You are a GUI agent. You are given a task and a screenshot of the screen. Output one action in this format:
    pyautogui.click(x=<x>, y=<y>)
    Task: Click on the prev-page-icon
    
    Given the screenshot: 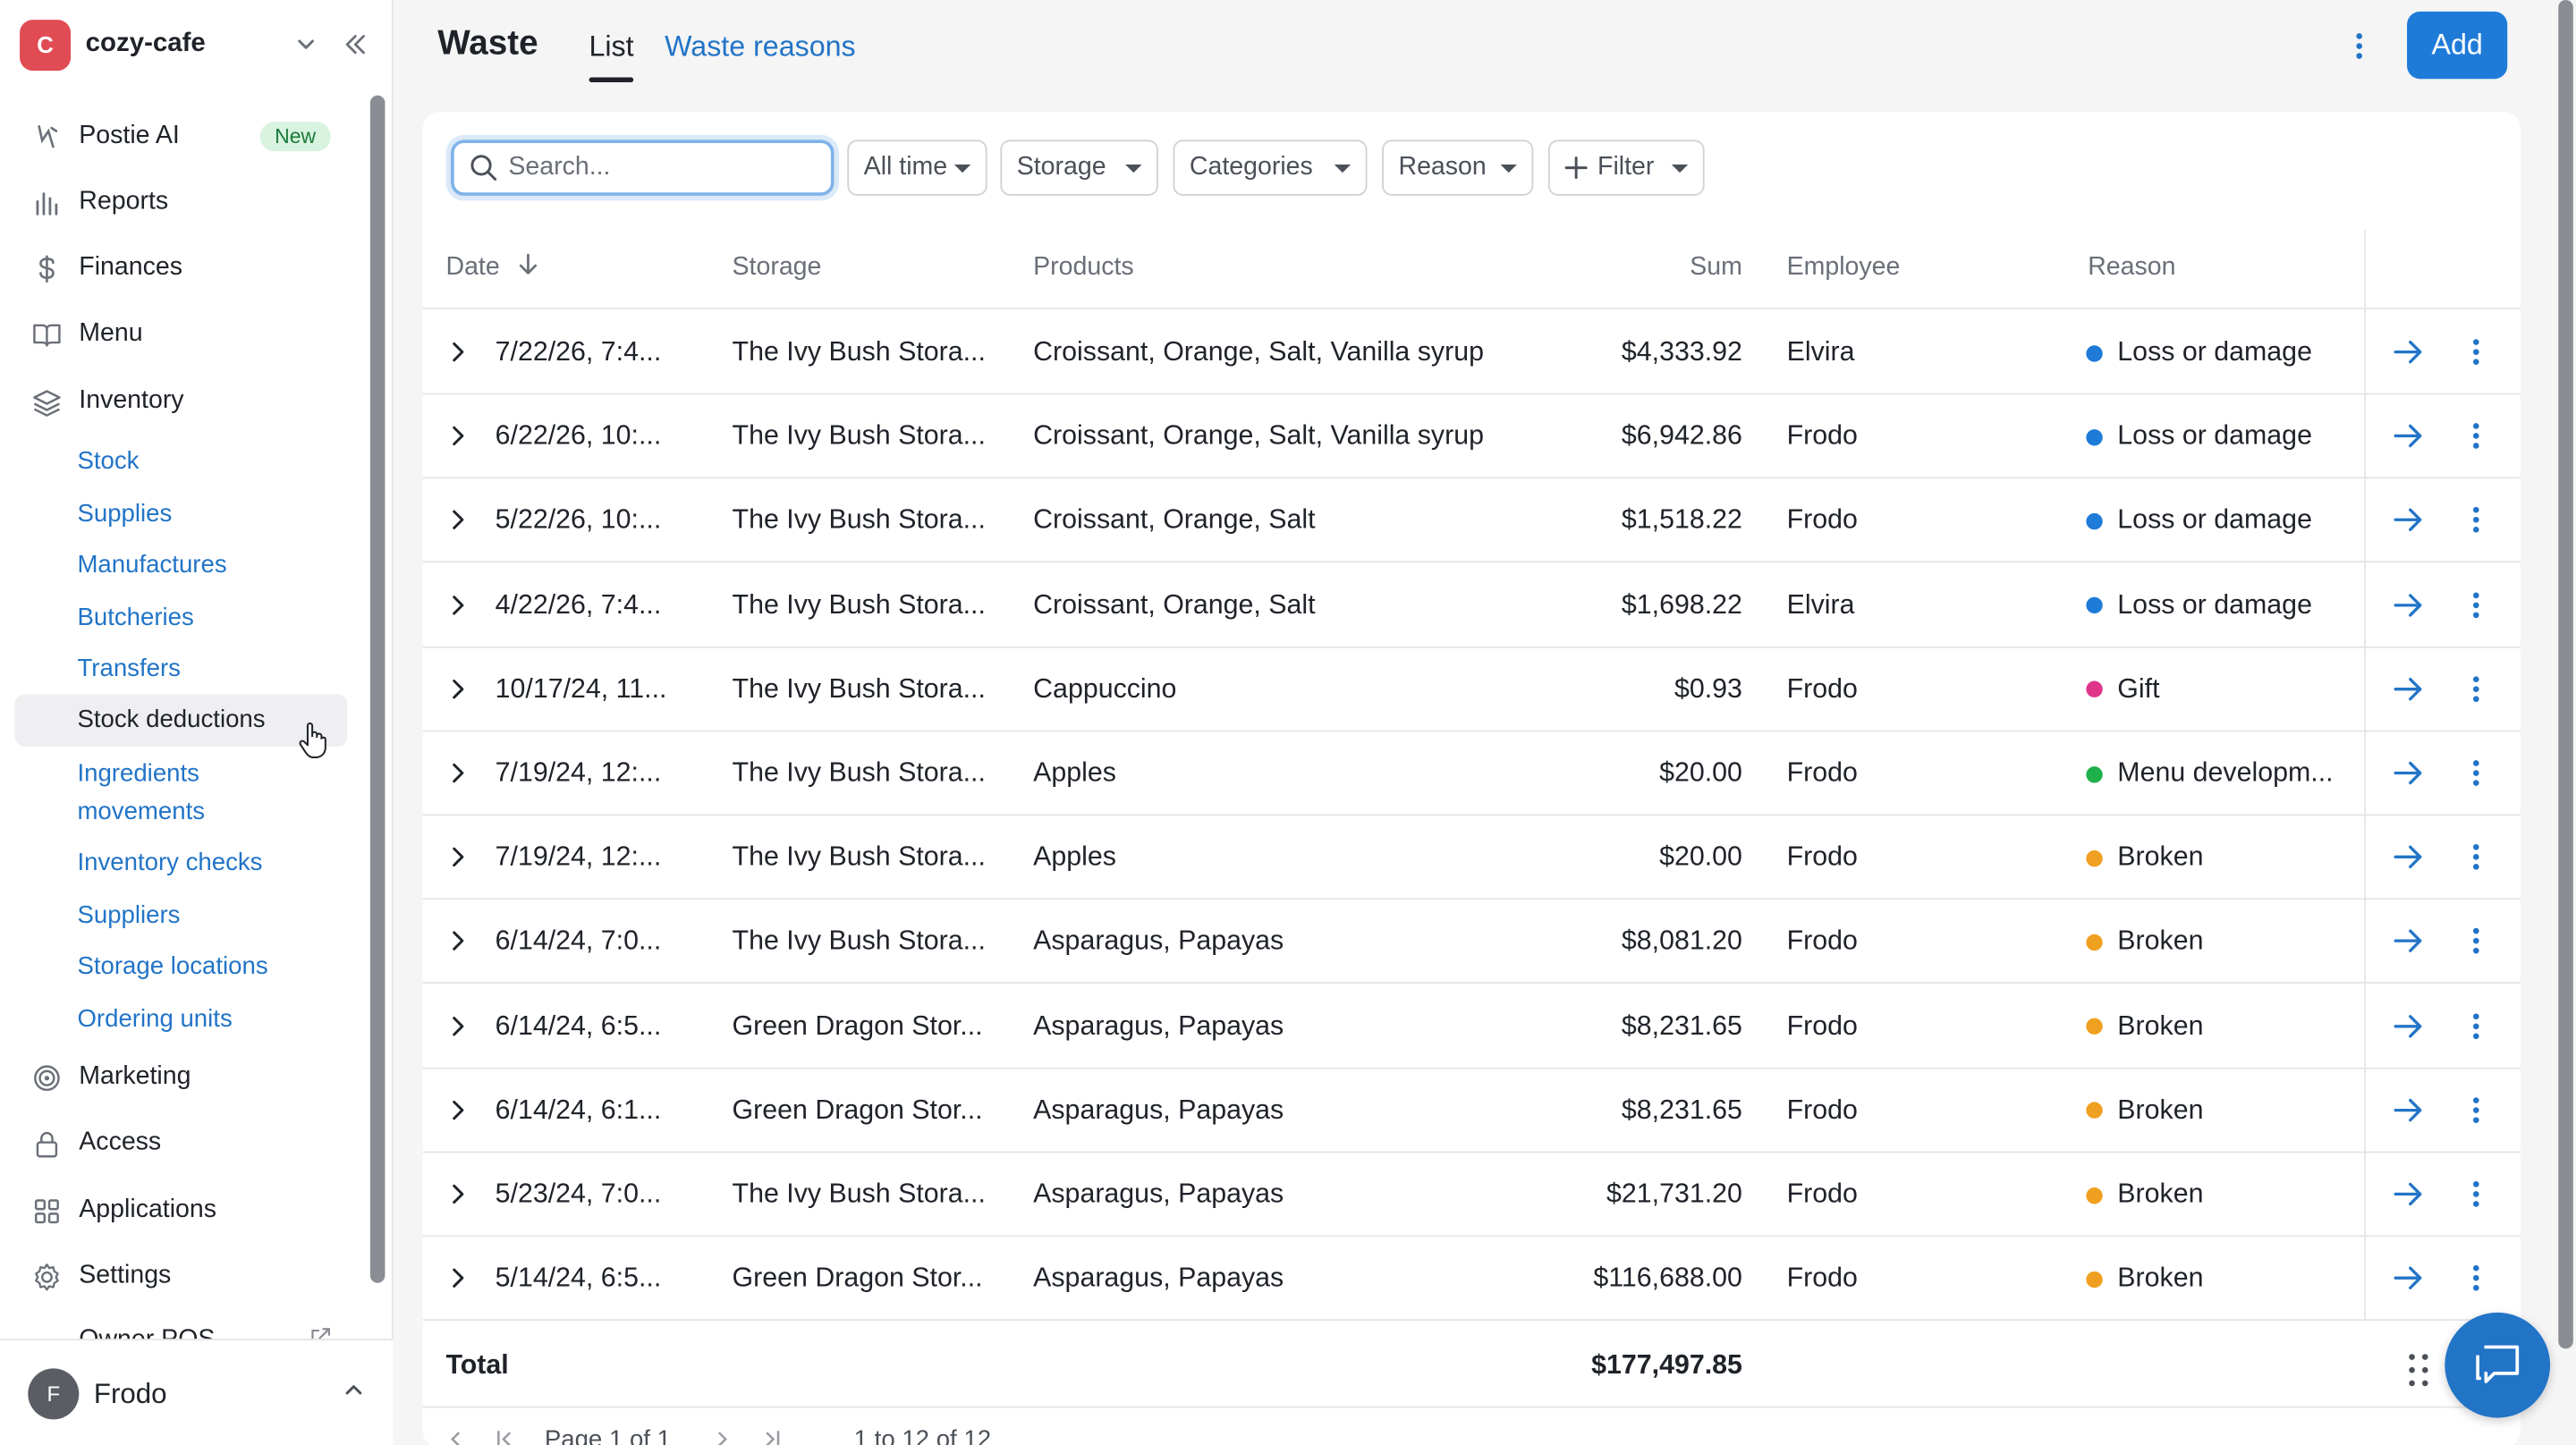 What is the action you would take?
    pyautogui.click(x=455, y=1436)
    